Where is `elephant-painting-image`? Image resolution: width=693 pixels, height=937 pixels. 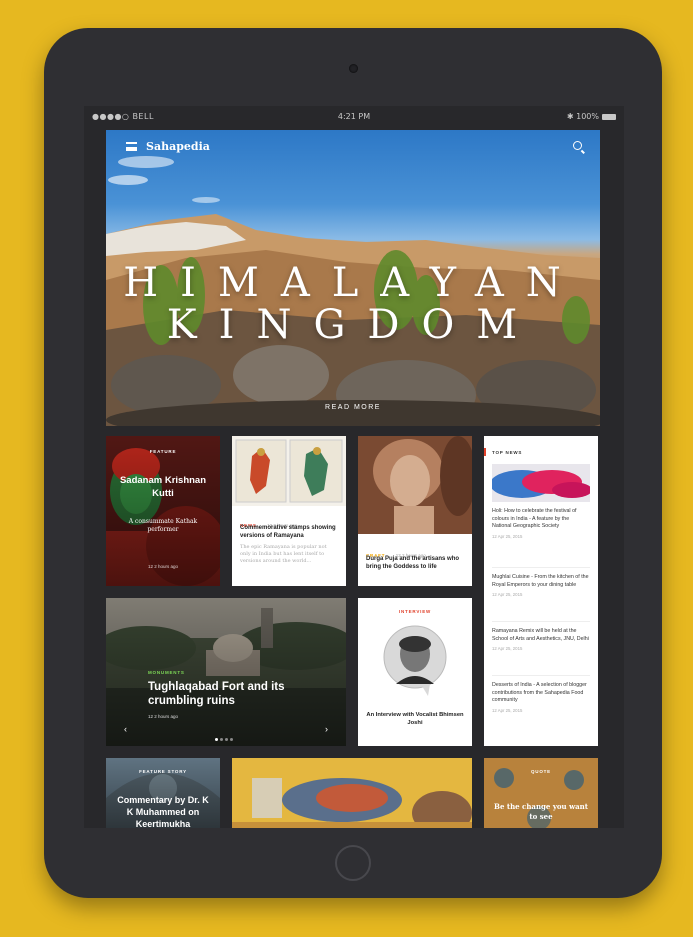 elephant-painting-image is located at coordinates (352, 793).